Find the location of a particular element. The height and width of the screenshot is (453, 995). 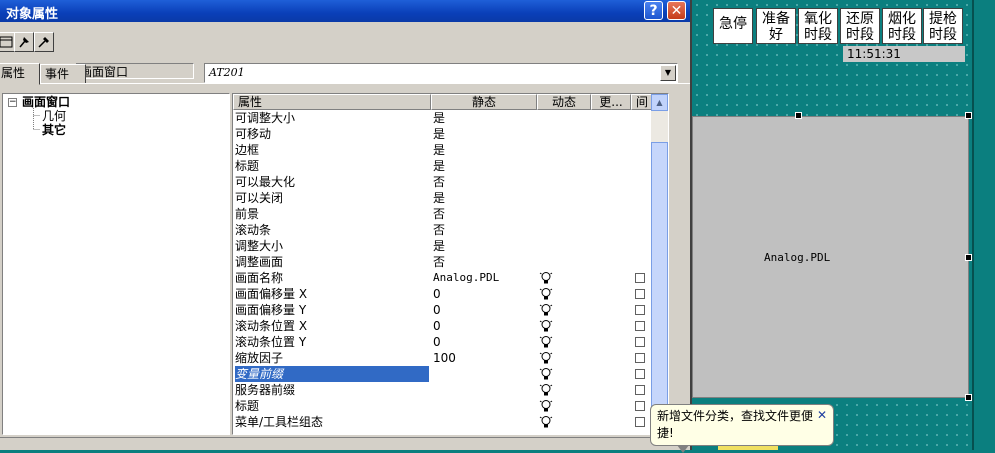

table-row: 前景 否 is located at coordinates (443, 214).